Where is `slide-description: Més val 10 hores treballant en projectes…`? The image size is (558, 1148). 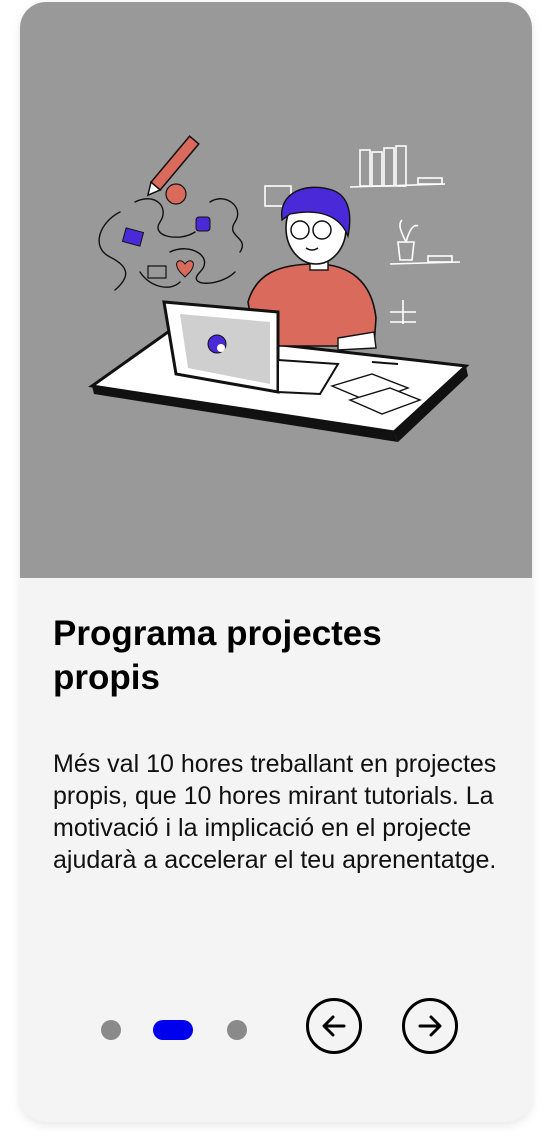 slide-description: Més val 10 hores treballant en projectes… is located at coordinates (275, 812).